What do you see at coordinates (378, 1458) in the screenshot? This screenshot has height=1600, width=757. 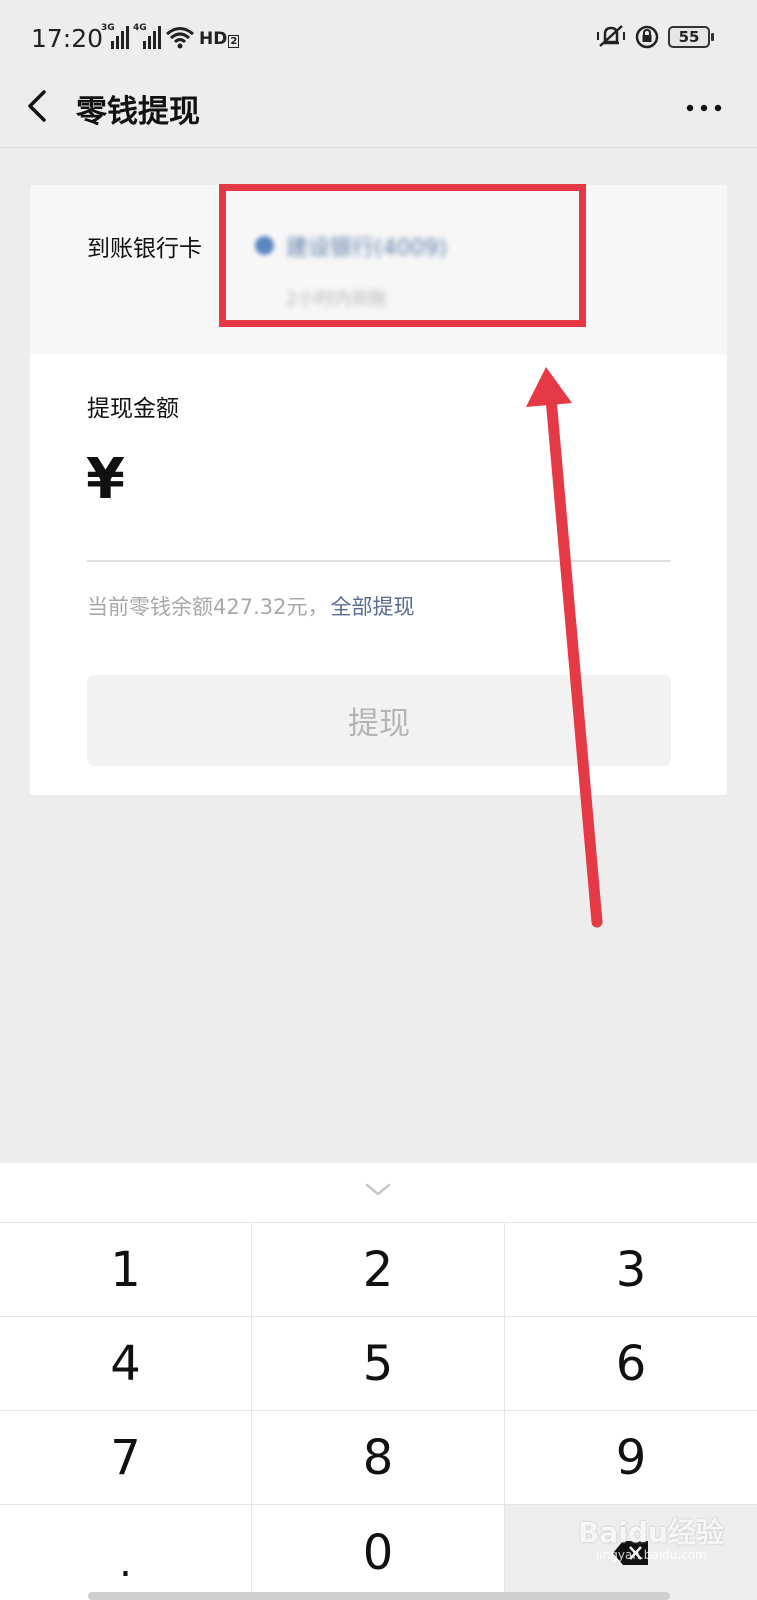 I see `key-8: 8` at bounding box center [378, 1458].